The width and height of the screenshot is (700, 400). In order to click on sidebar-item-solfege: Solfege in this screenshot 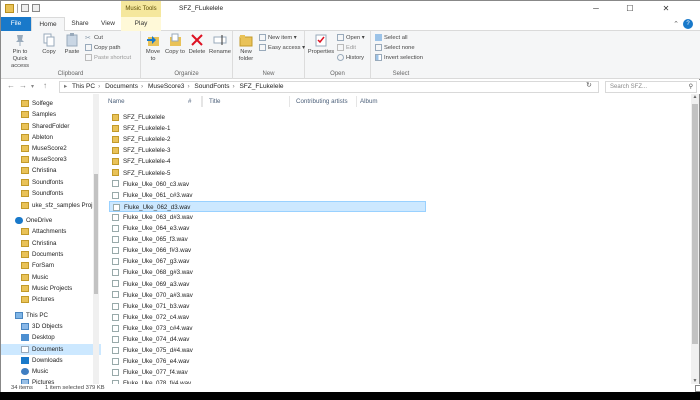, I will do `click(51, 103)`.